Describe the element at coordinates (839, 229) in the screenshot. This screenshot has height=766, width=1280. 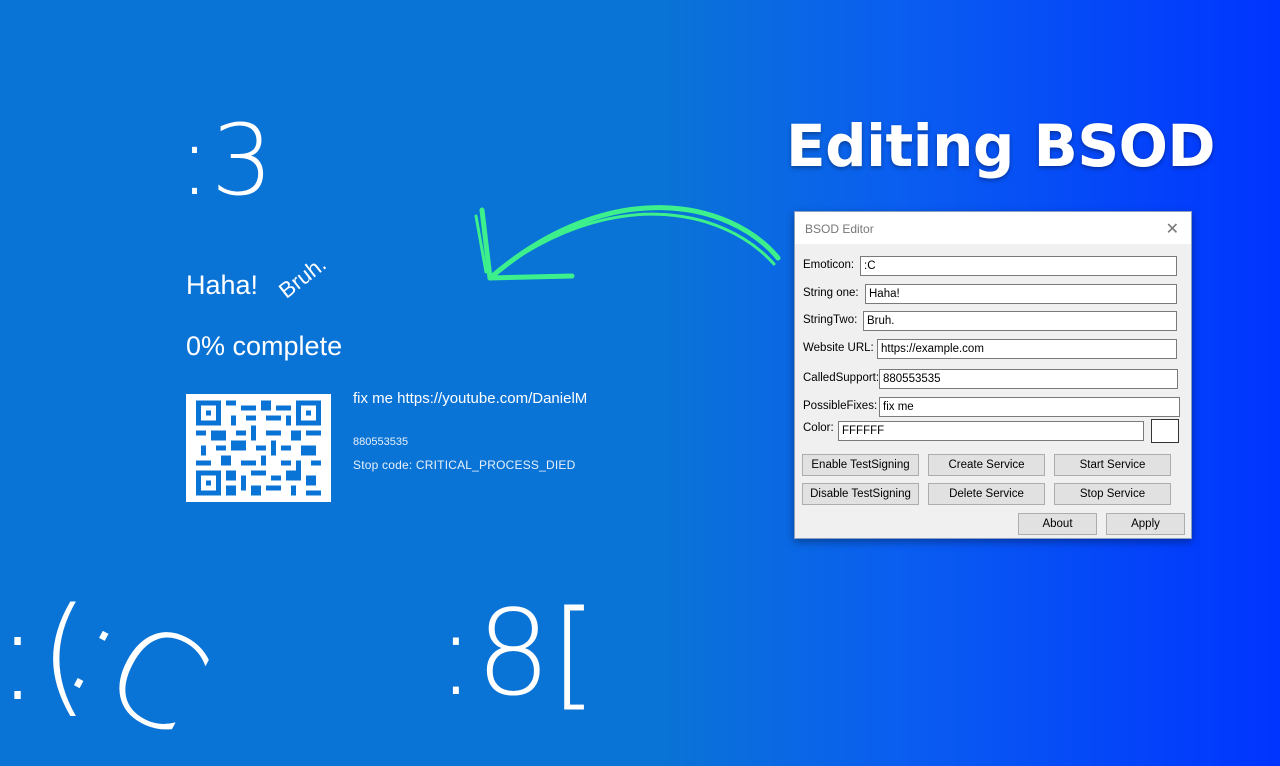
I see `window-title: BSOD Editor` at that location.